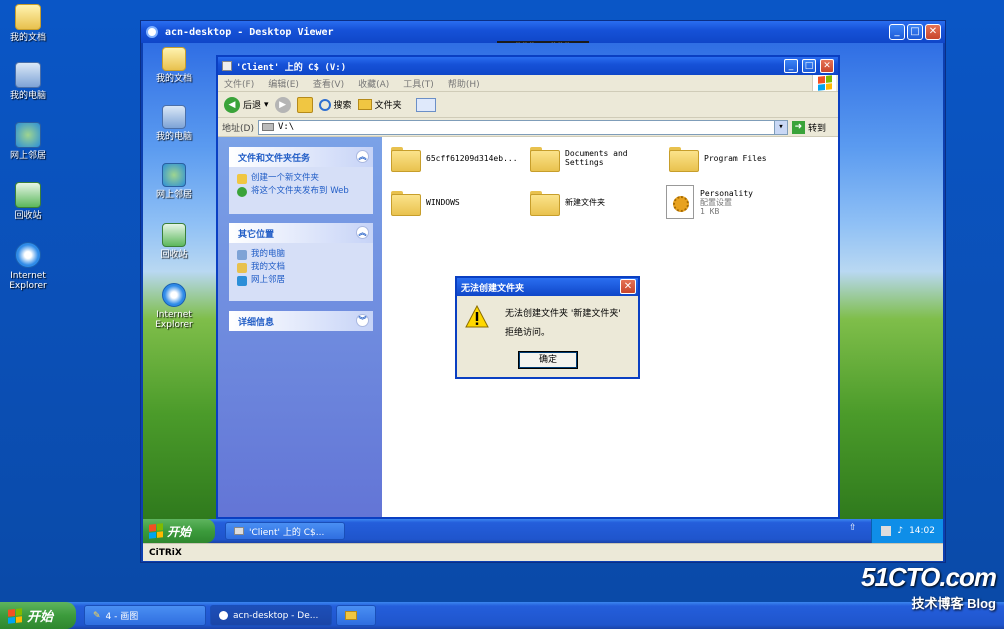 This screenshot has height=629, width=1004. I want to click on menu-tools: 工具(T), so click(418, 83).